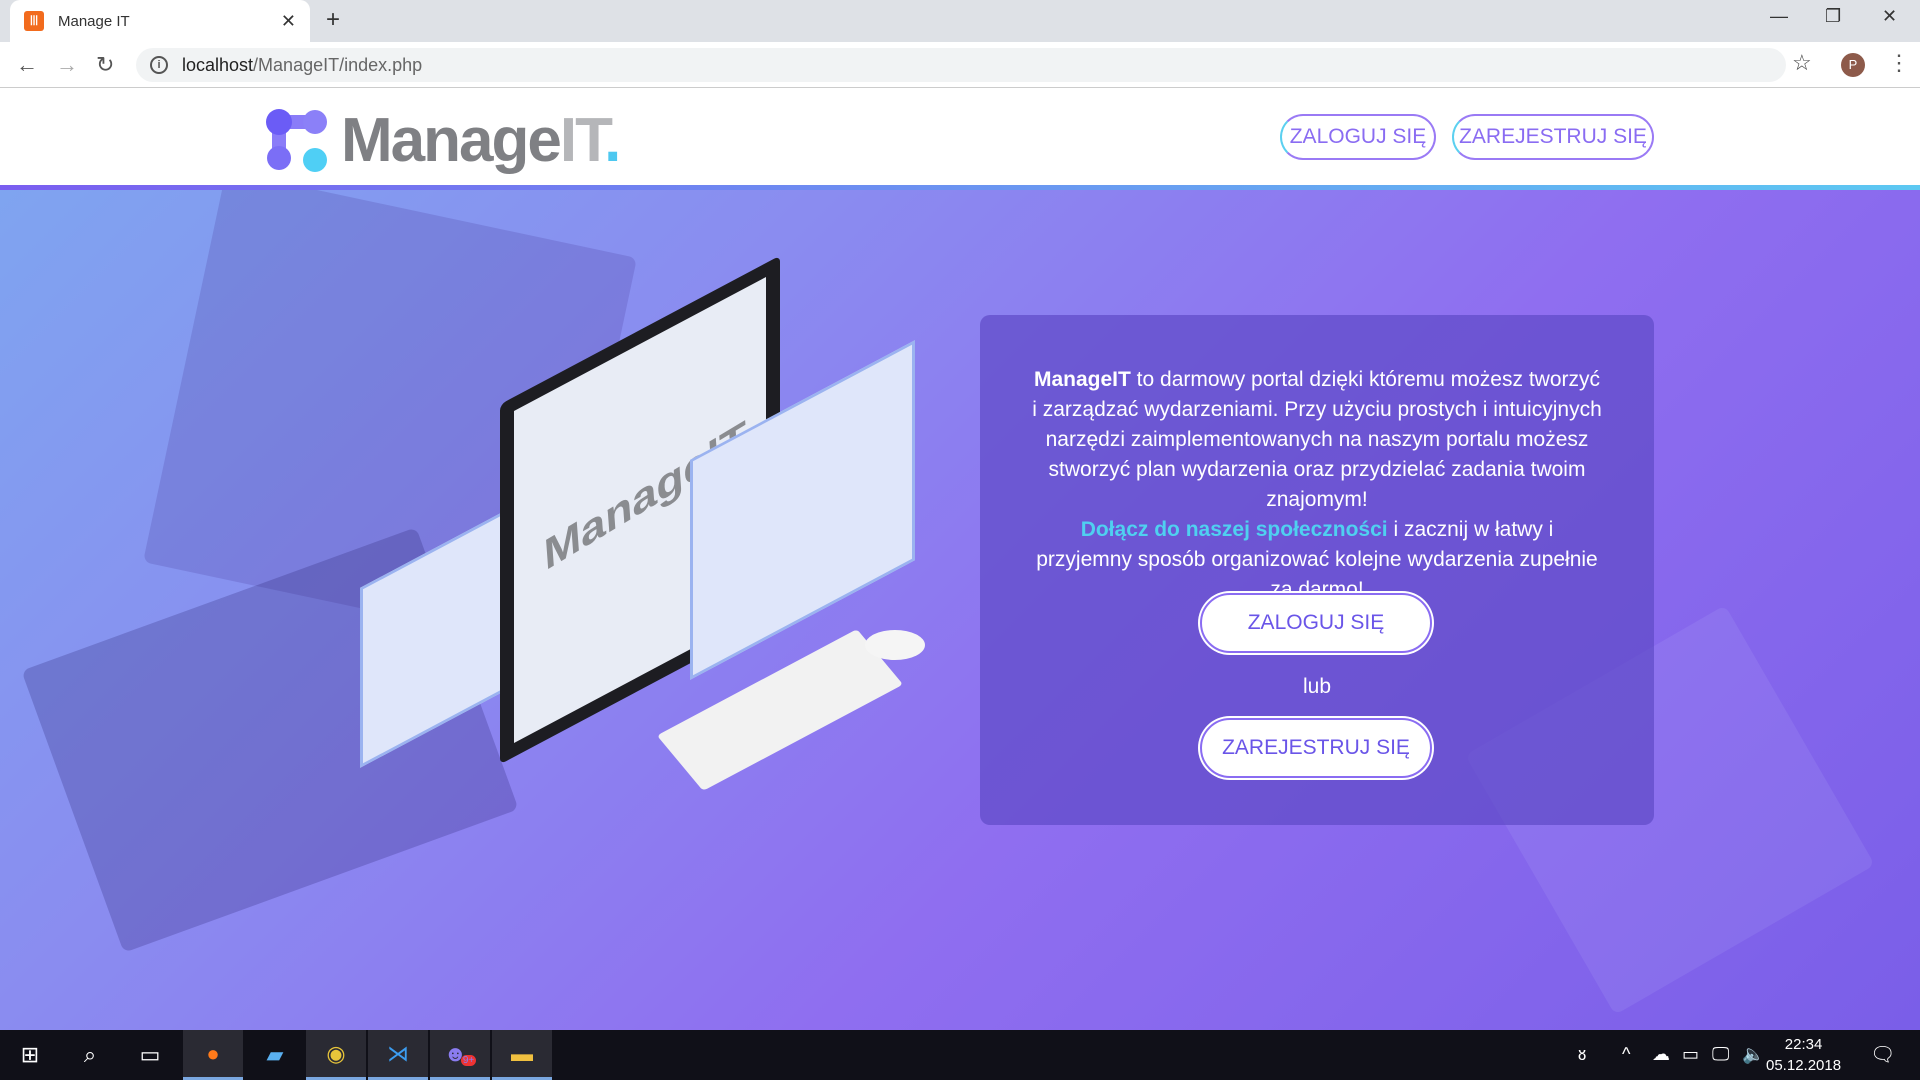 The height and width of the screenshot is (1080, 1920). I want to click on search-icon: ⌕, so click(90, 1055).